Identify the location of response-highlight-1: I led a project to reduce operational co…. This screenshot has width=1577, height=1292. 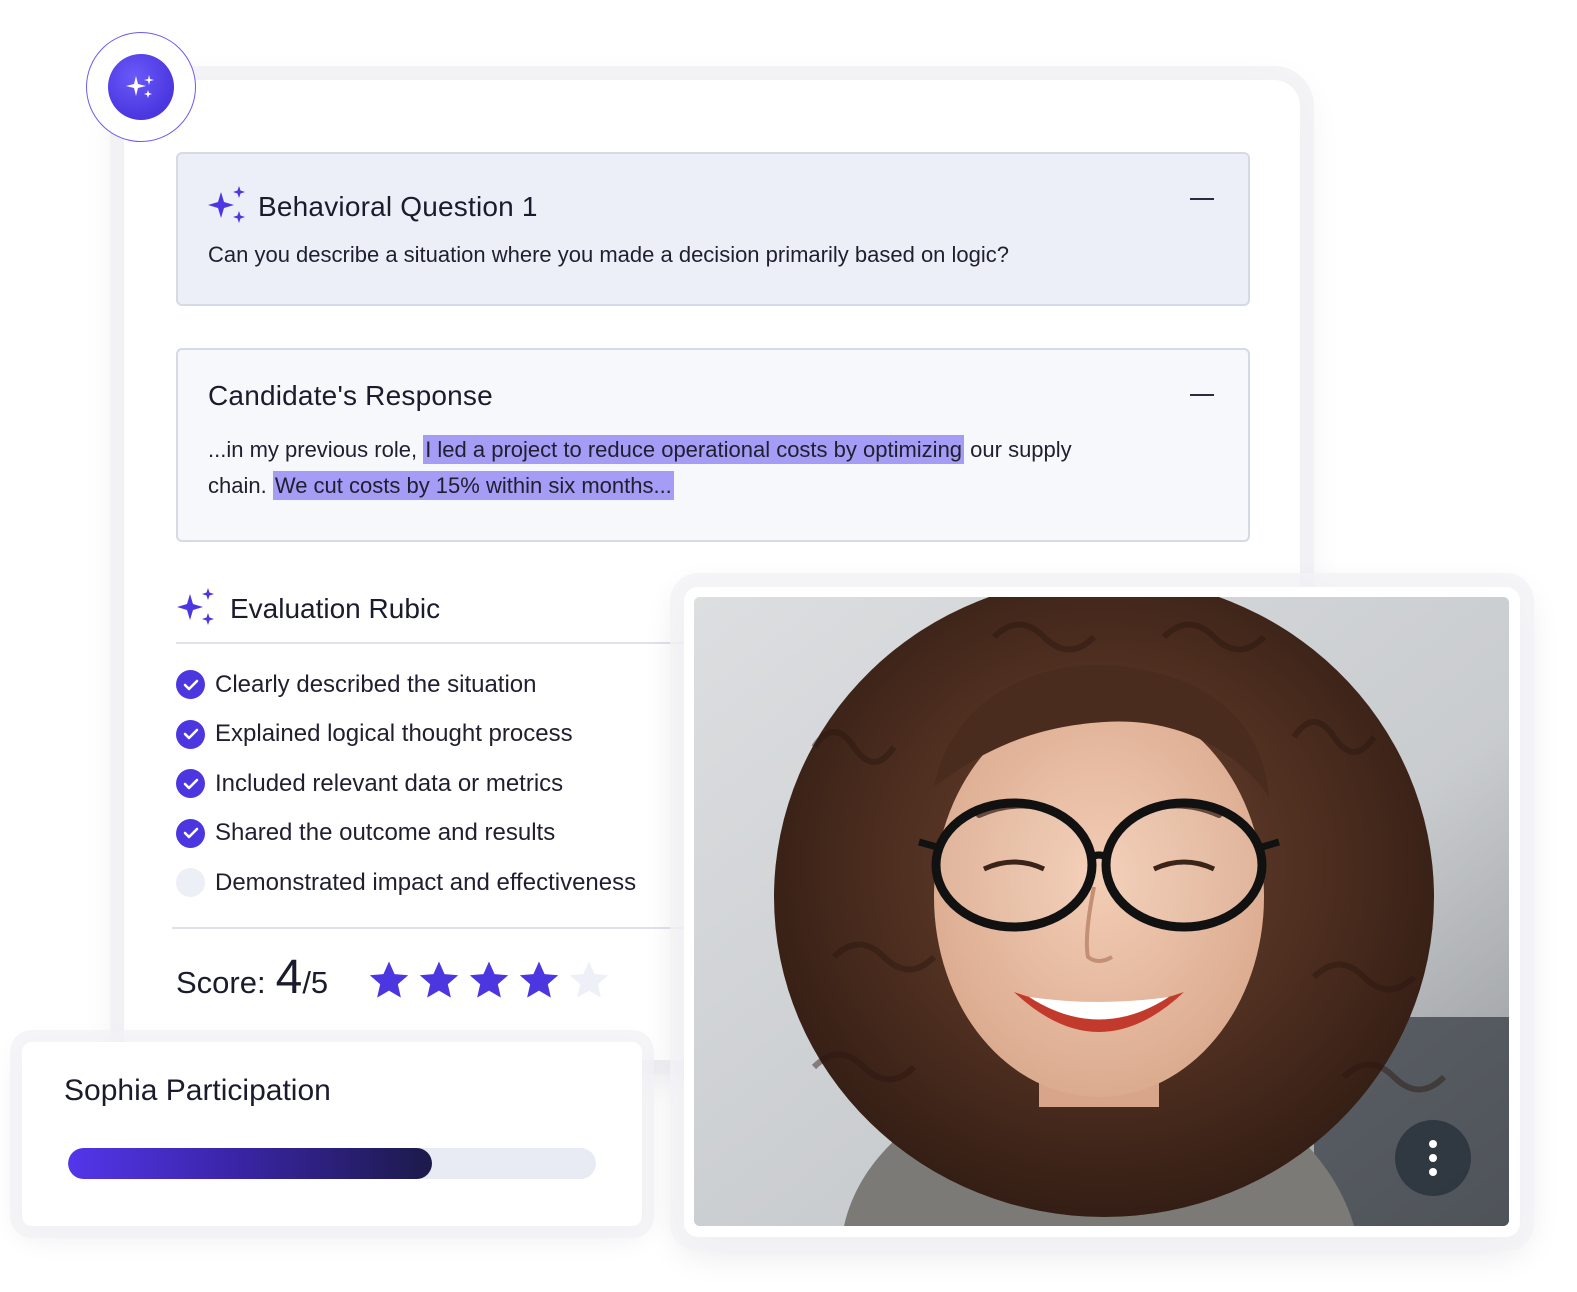
(694, 449).